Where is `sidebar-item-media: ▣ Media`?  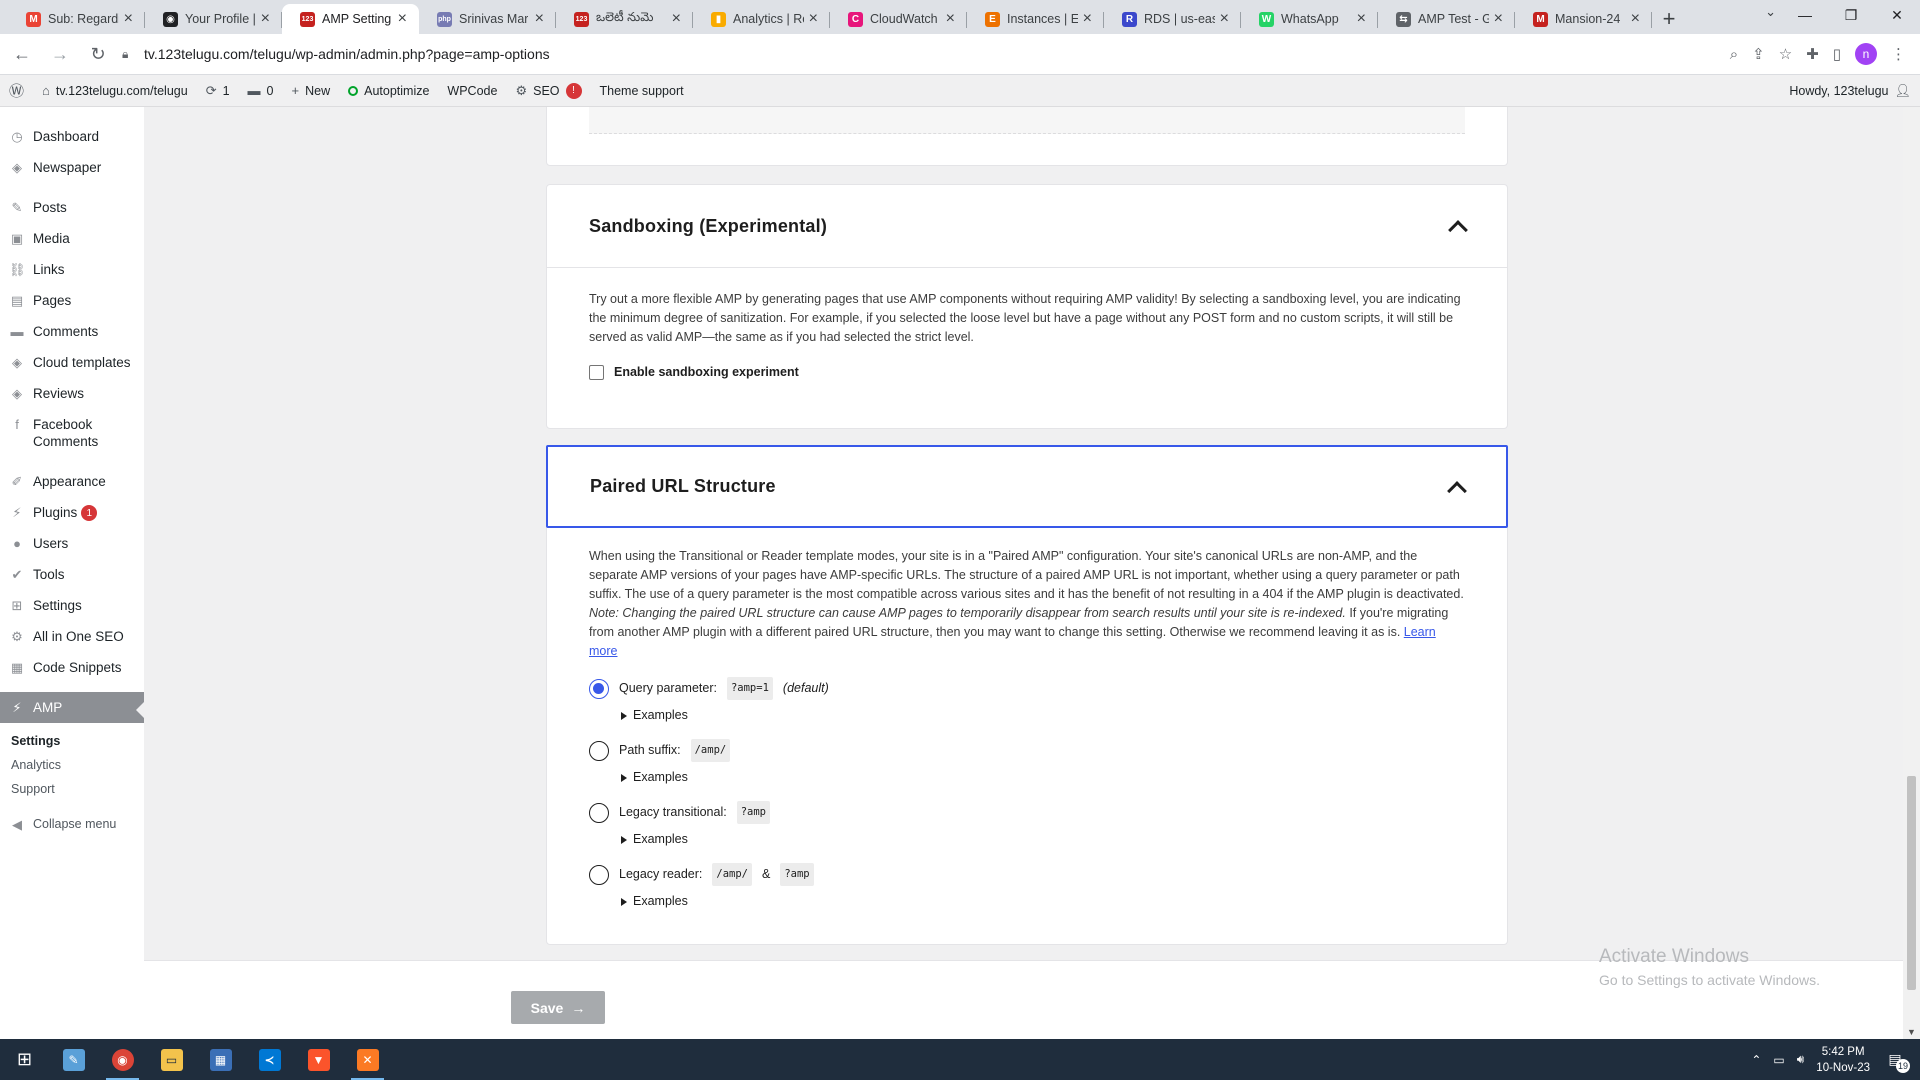
sidebar-item-media: ▣ Media is located at coordinates (72, 238).